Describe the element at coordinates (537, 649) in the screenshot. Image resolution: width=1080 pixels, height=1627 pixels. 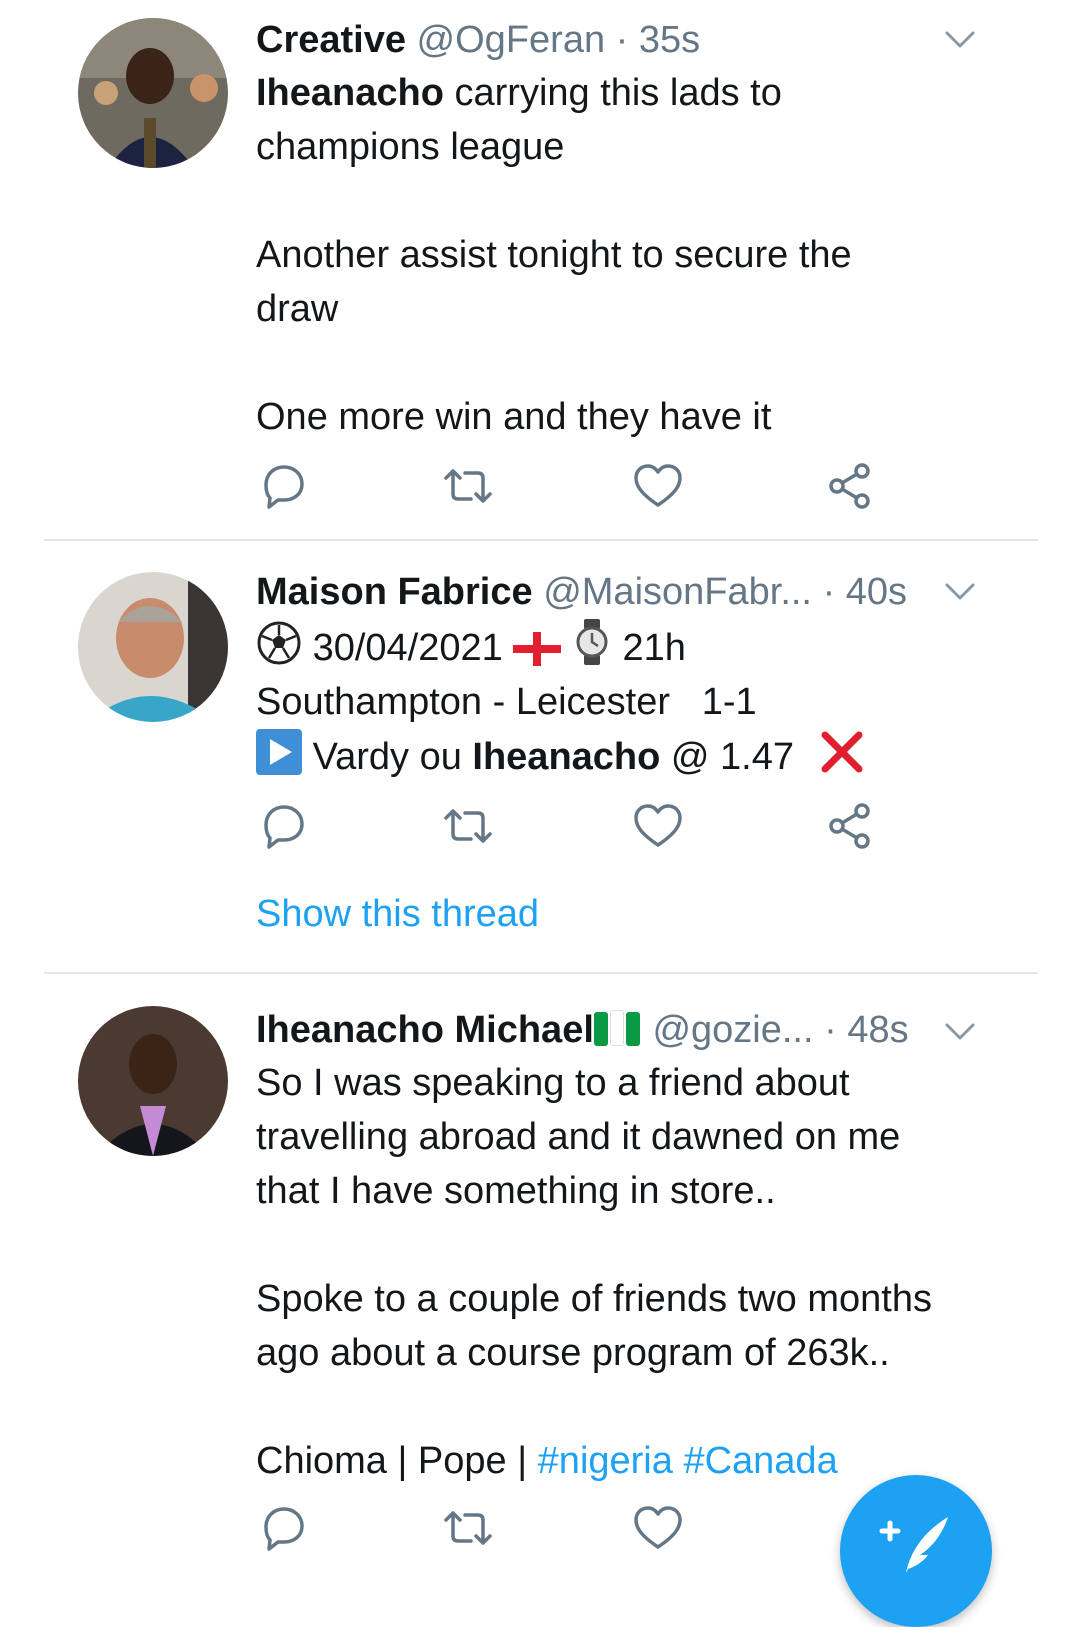
I see `england-flag-icon` at that location.